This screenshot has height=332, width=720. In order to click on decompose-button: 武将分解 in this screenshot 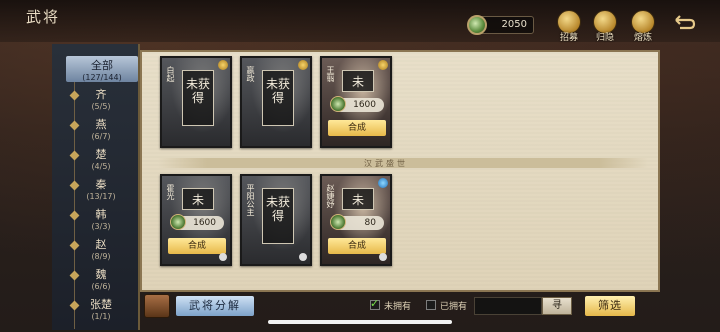, I will do `click(215, 306)`.